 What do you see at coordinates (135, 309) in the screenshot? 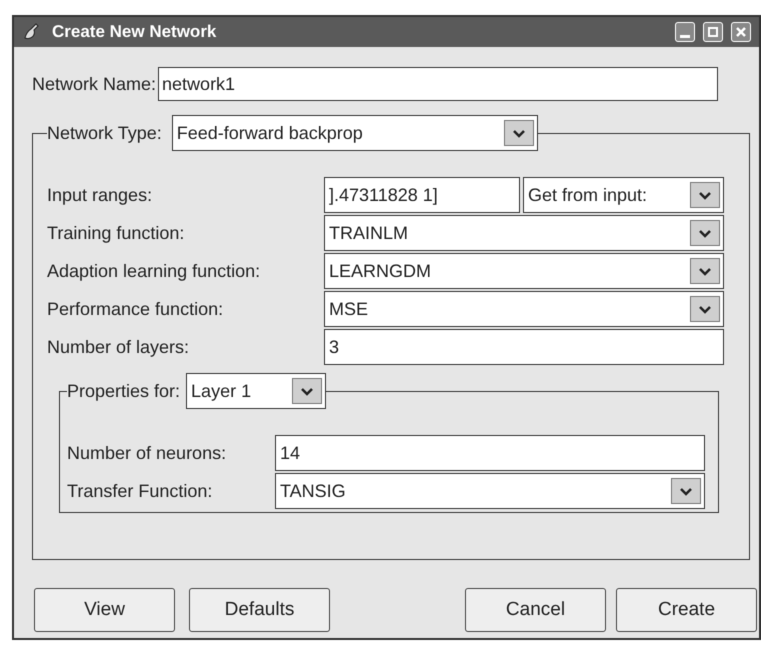
I see `field-label: Performance function:` at bounding box center [135, 309].